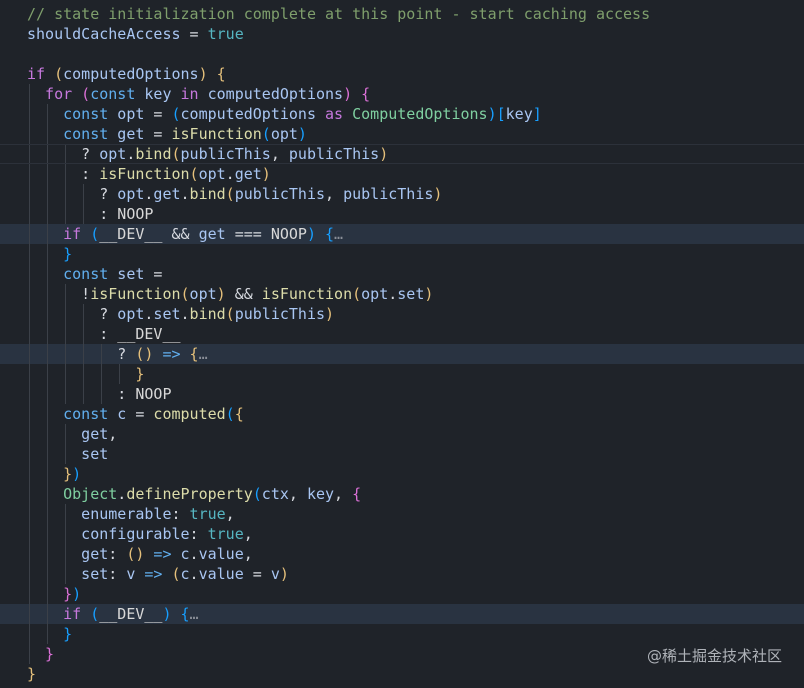  I want to click on code-line, so click(402, 54).